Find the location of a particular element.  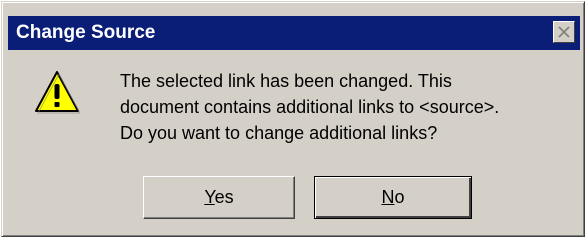

warning-icon is located at coordinates (57, 92).